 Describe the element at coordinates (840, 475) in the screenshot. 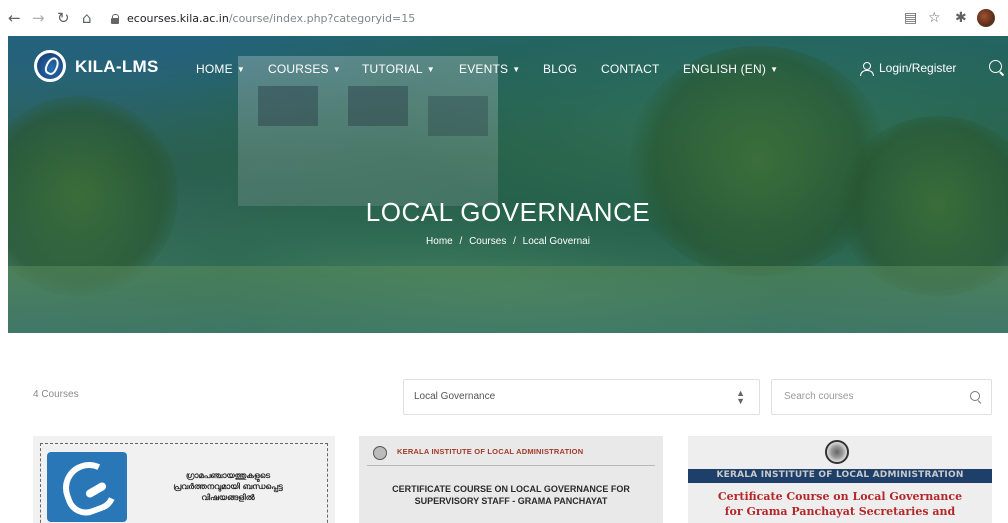

I see `card-banner-text: KERALA INSTITUTE OF LOCAL ADMINISTRATION` at that location.